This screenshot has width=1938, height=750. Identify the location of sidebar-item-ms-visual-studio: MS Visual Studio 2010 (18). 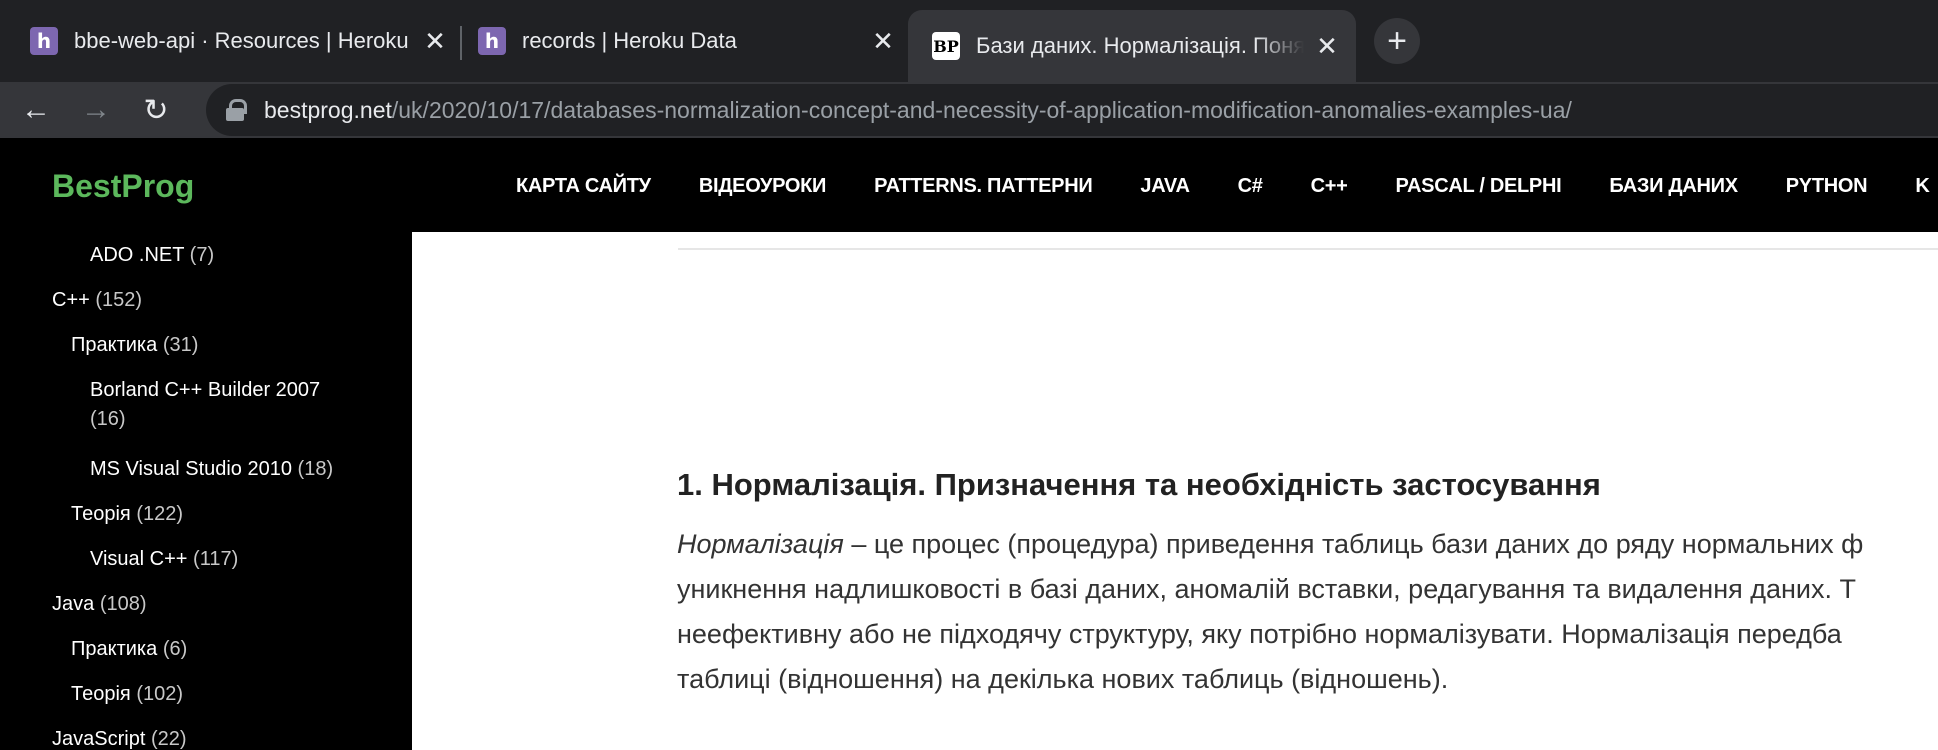
(211, 469).